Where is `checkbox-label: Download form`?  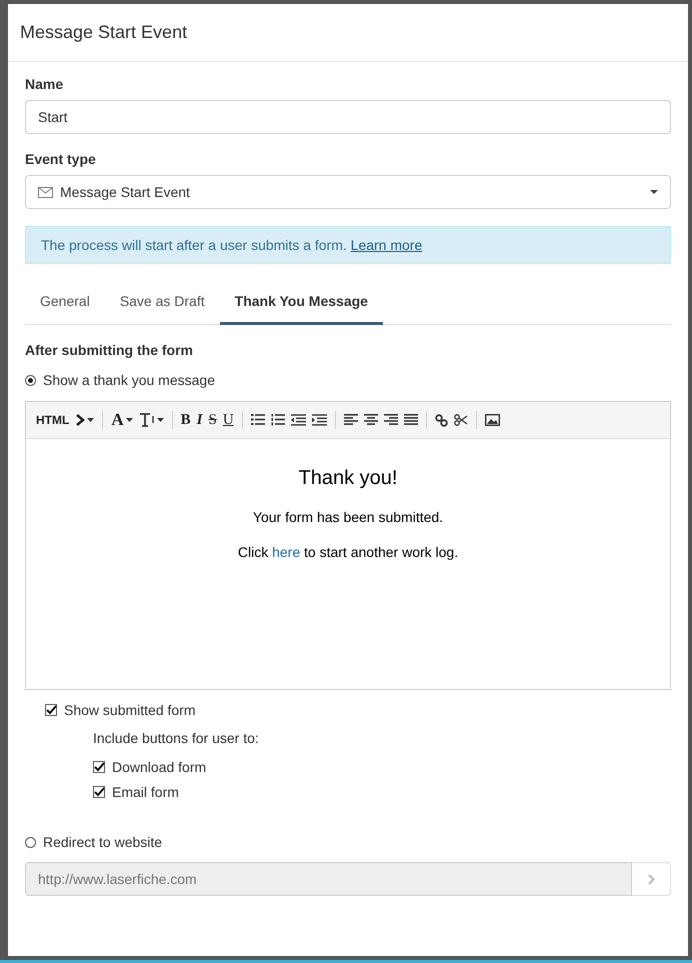
checkbox-label: Download form is located at coordinates (159, 767).